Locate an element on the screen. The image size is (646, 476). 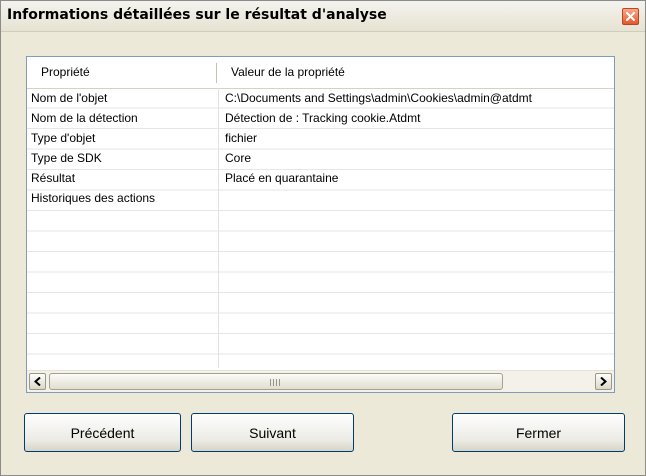
scroll-thumb is located at coordinates (276, 381).